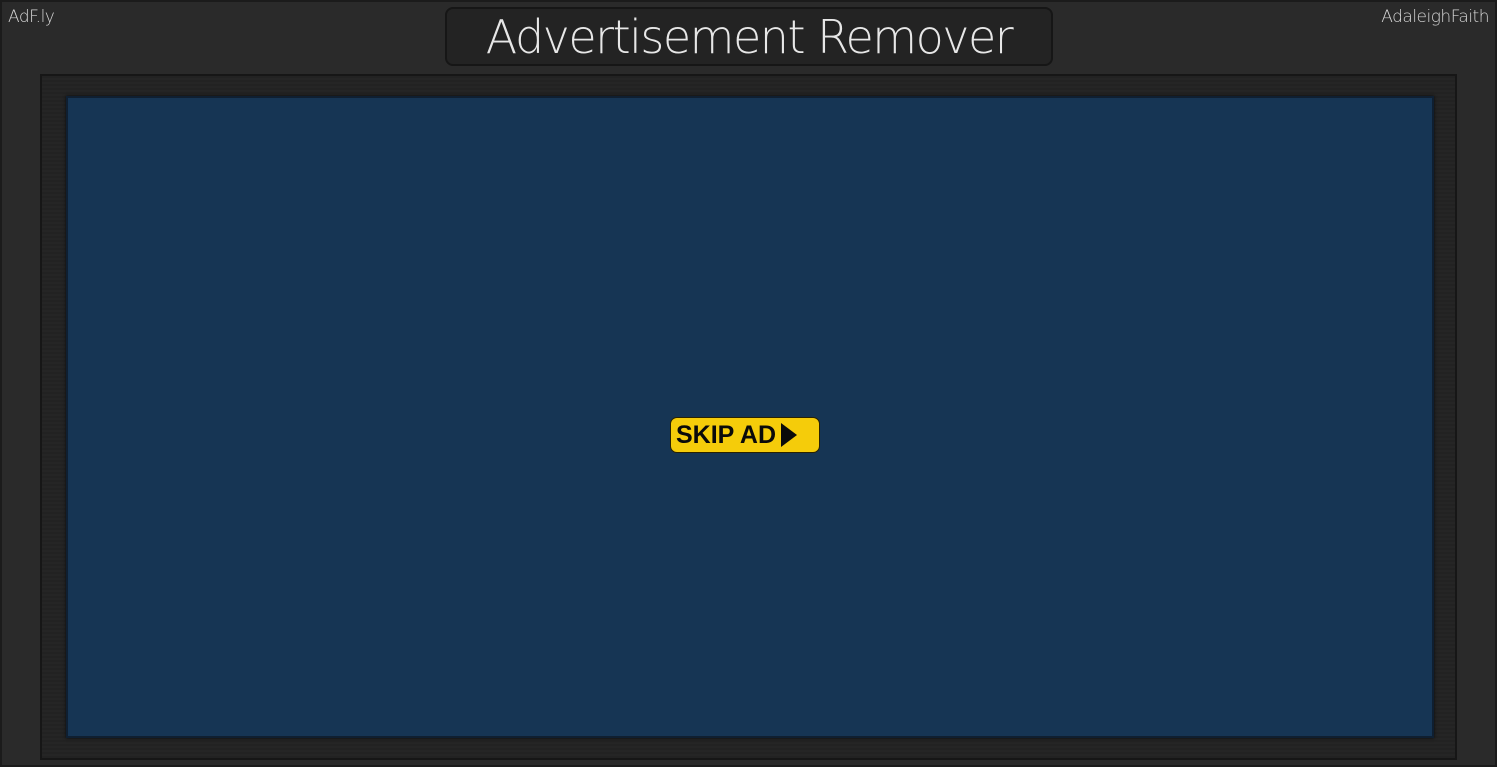 This screenshot has width=1497, height=767. Describe the element at coordinates (749, 36) in the screenshot. I see `page-title: Advertisement Remover` at that location.